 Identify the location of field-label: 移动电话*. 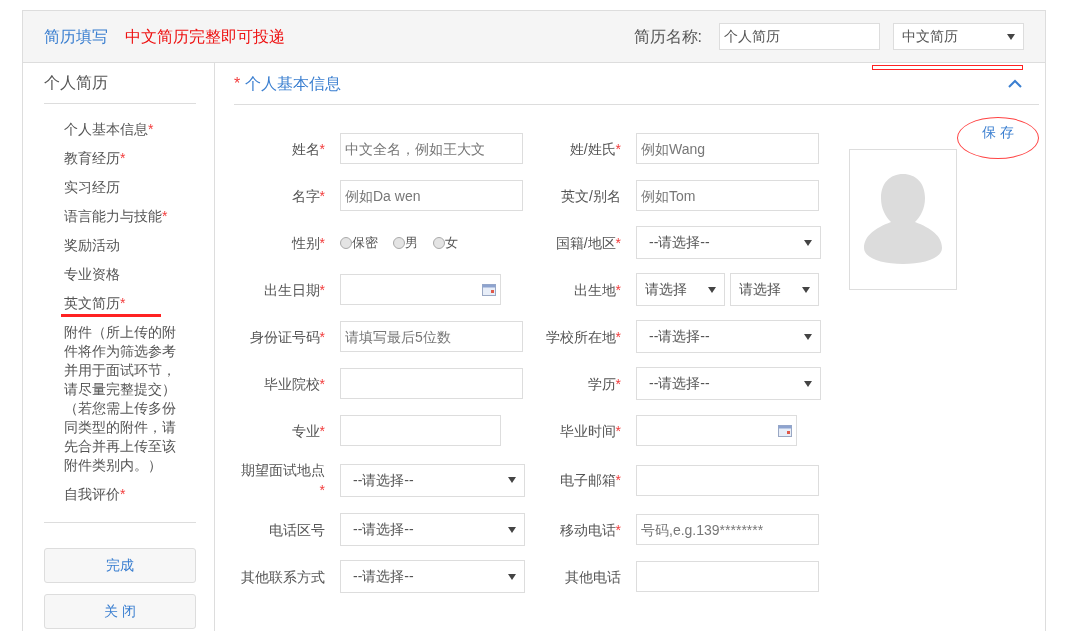
(589, 530).